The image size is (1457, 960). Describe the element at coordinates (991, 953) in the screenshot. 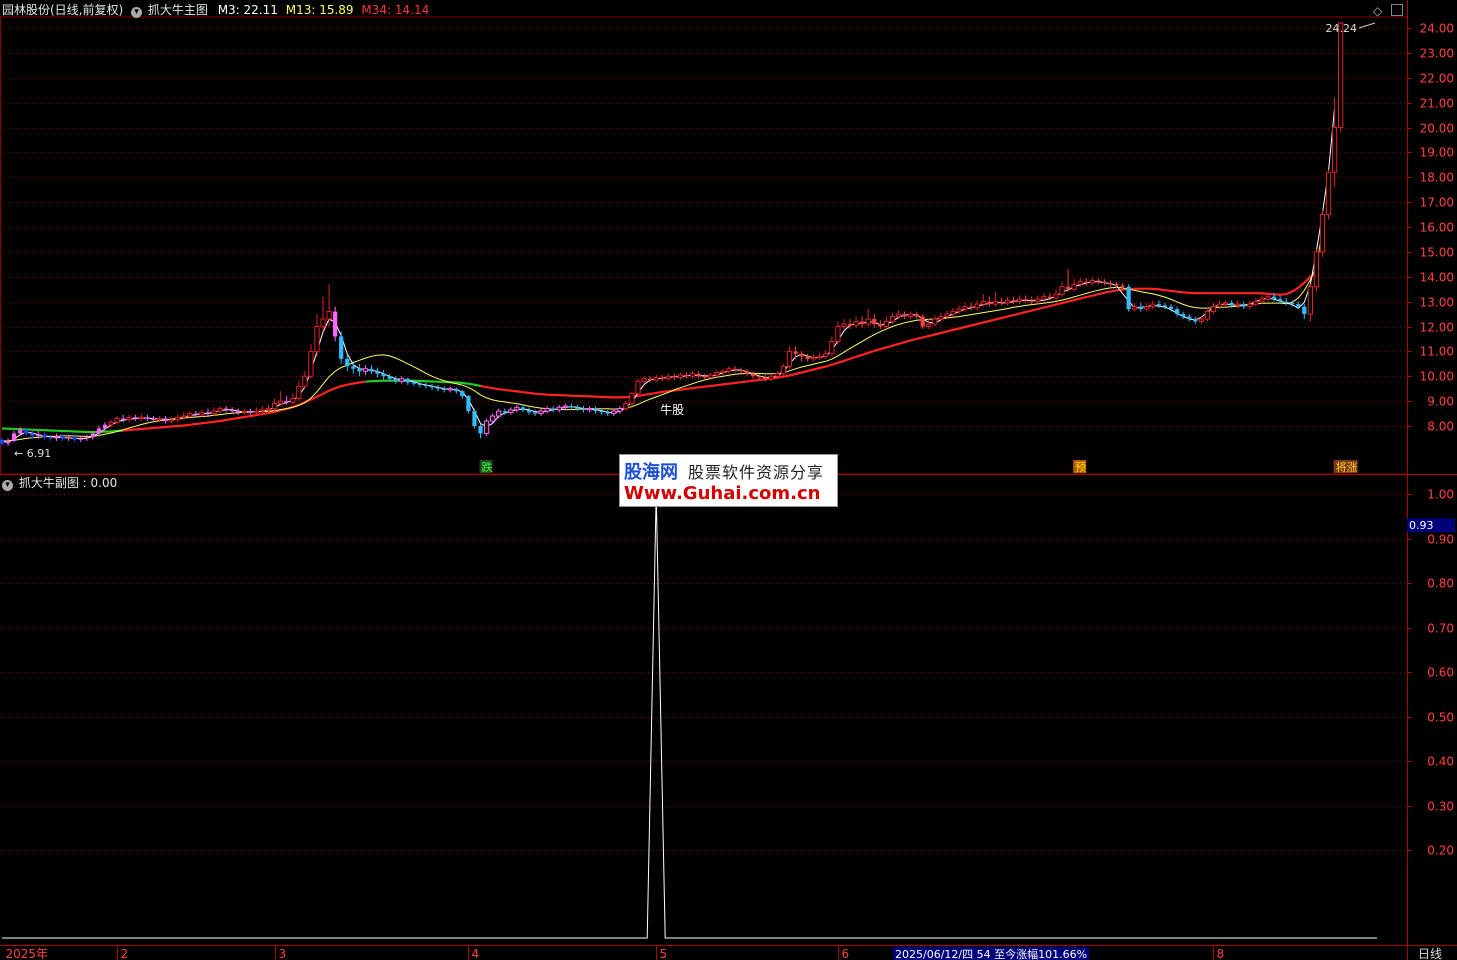

I see `bottom-info: 2025/06/12/四 54 至今涨幅101.66%` at that location.